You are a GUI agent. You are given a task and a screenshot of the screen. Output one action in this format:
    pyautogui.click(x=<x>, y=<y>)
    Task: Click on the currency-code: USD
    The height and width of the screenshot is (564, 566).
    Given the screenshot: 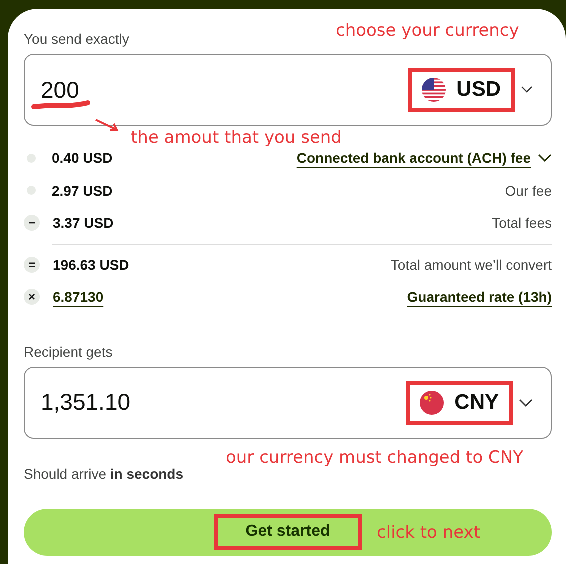 What is the action you would take?
    pyautogui.click(x=478, y=90)
    